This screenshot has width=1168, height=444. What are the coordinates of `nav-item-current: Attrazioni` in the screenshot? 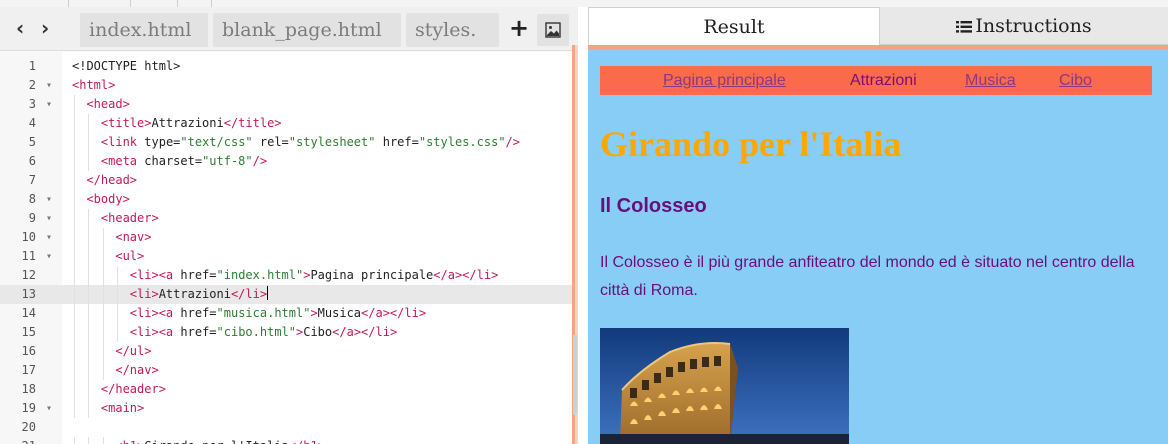 It's located at (883, 80).